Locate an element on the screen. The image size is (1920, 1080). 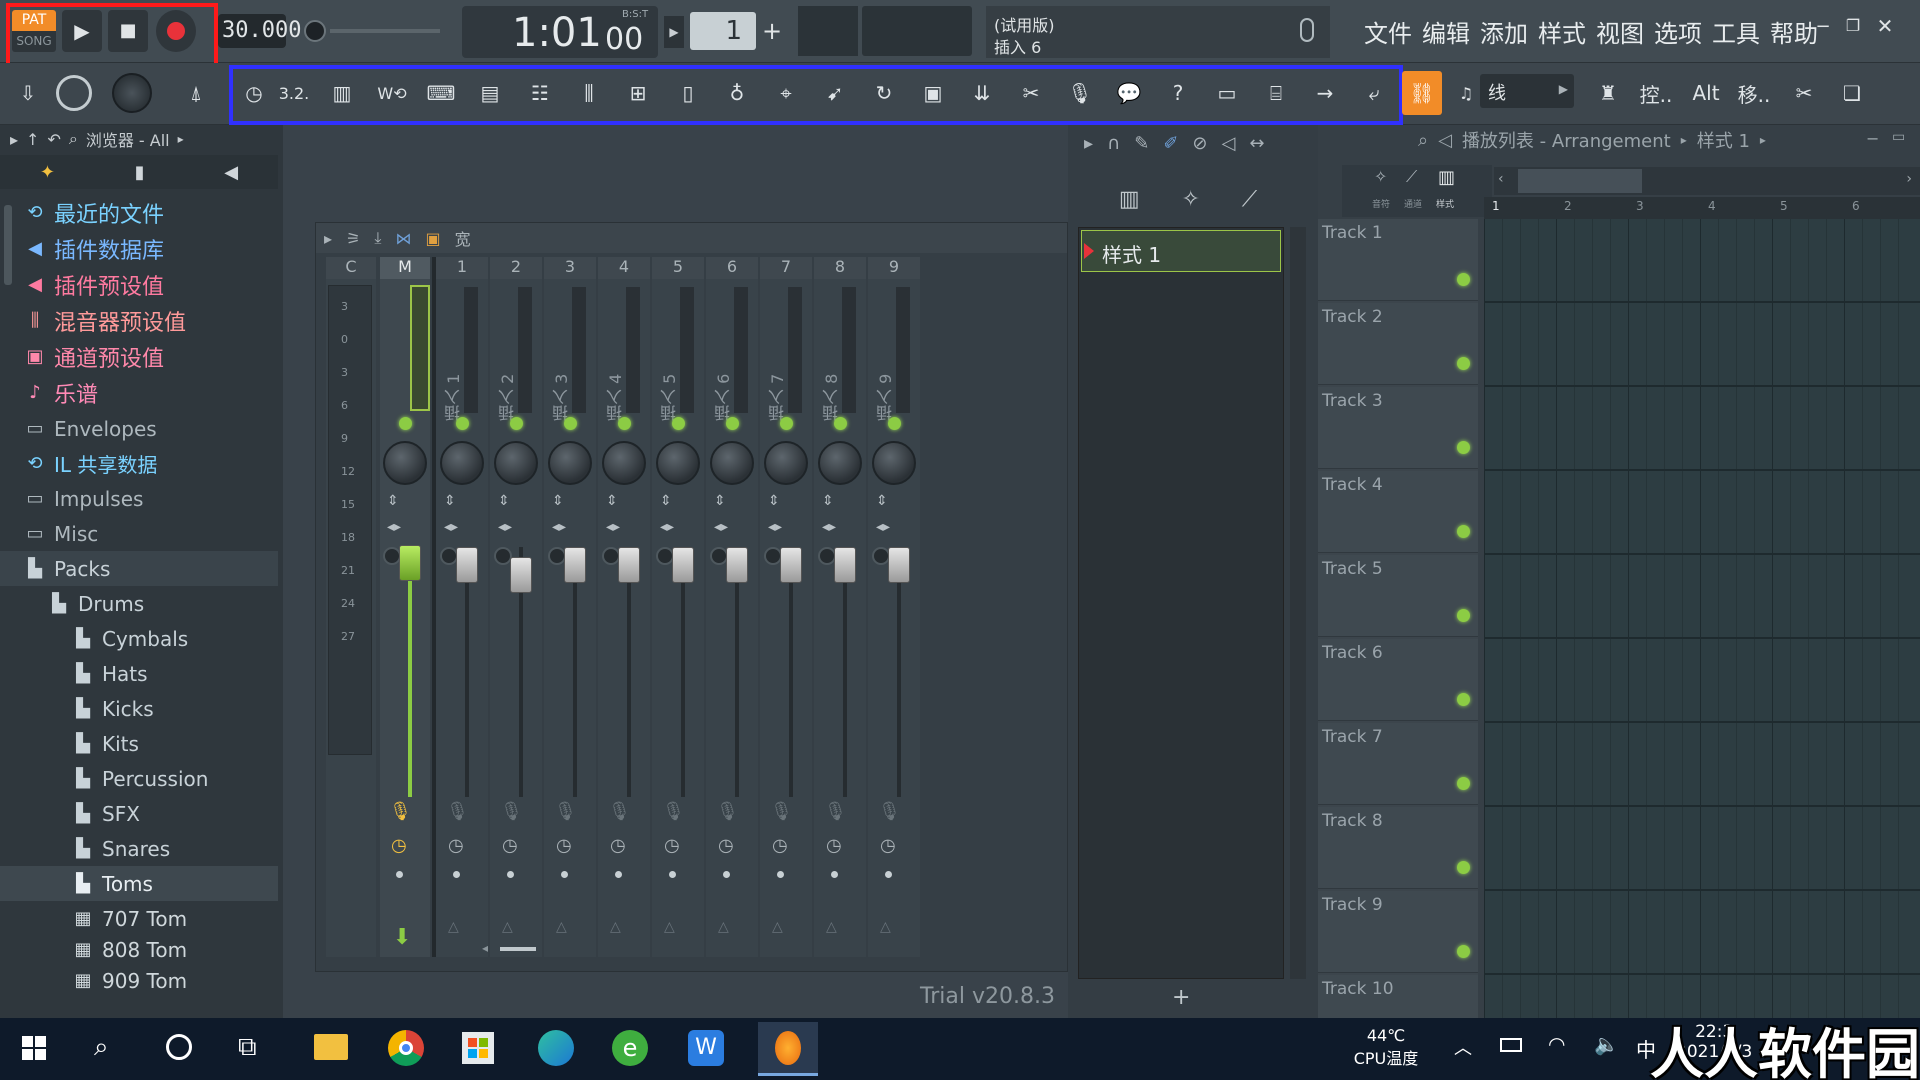
route-arrow-icon: △ is located at coordinates (831, 927).